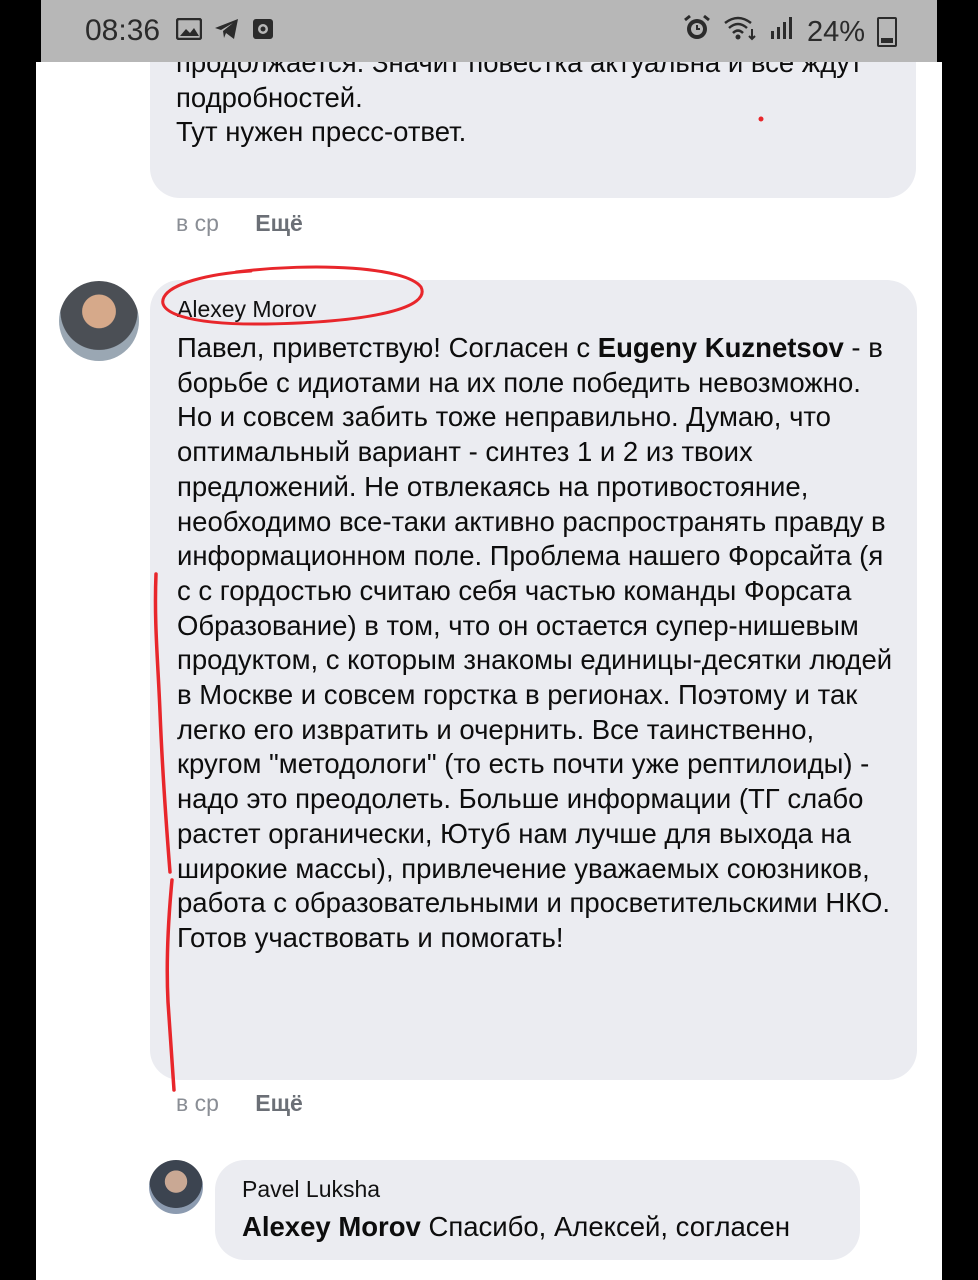  What do you see at coordinates (331, 1226) in the screenshot?
I see `mention-link: Alexey Morov` at bounding box center [331, 1226].